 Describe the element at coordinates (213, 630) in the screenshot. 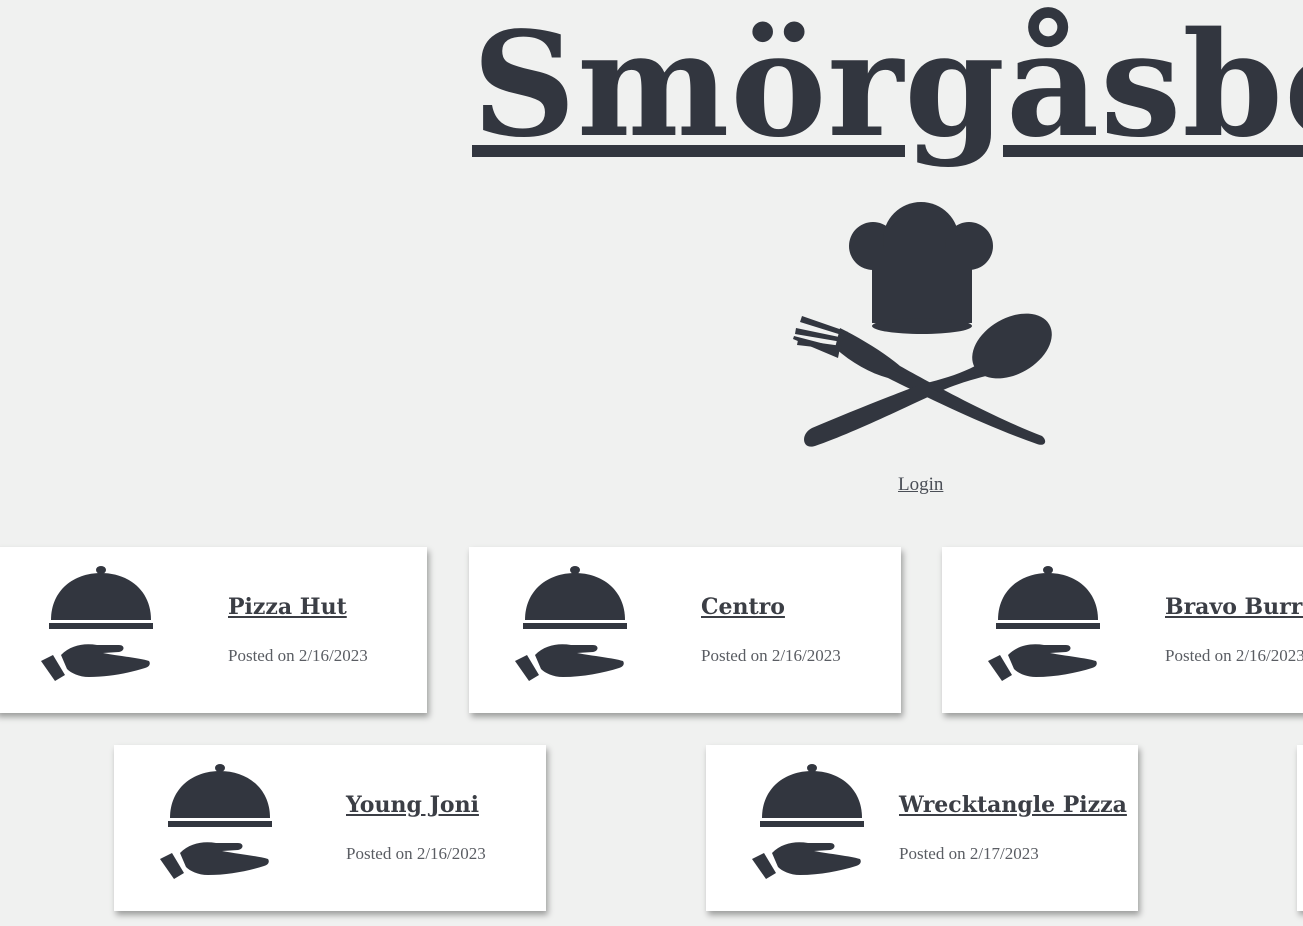

I see `restaurant-card: Pizza Hut Posted on 2/16/2023` at that location.